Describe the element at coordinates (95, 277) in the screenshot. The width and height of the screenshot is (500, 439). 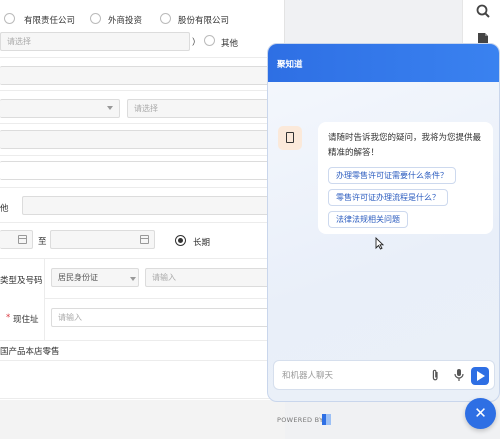
I see `id-type-select: 居民身份证` at that location.